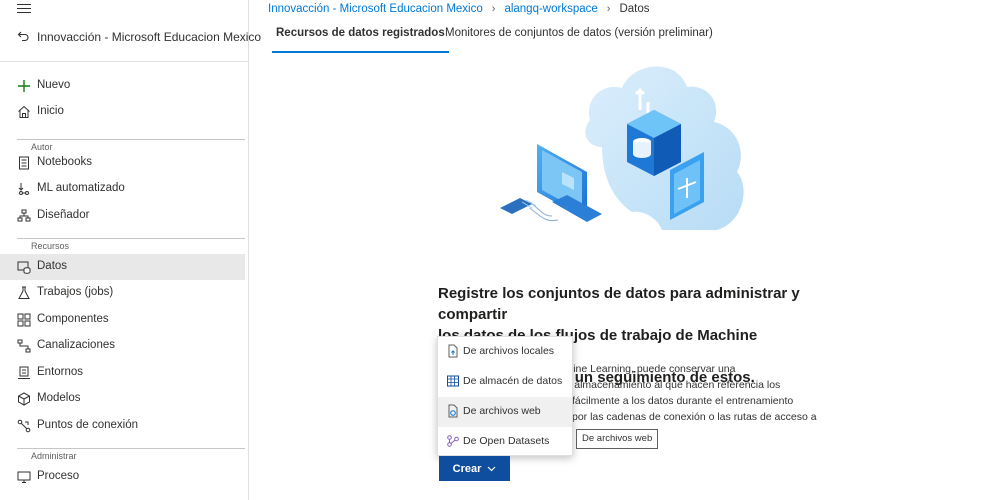 This screenshot has height=500, width=1000. I want to click on environment-icon, so click(24, 372).